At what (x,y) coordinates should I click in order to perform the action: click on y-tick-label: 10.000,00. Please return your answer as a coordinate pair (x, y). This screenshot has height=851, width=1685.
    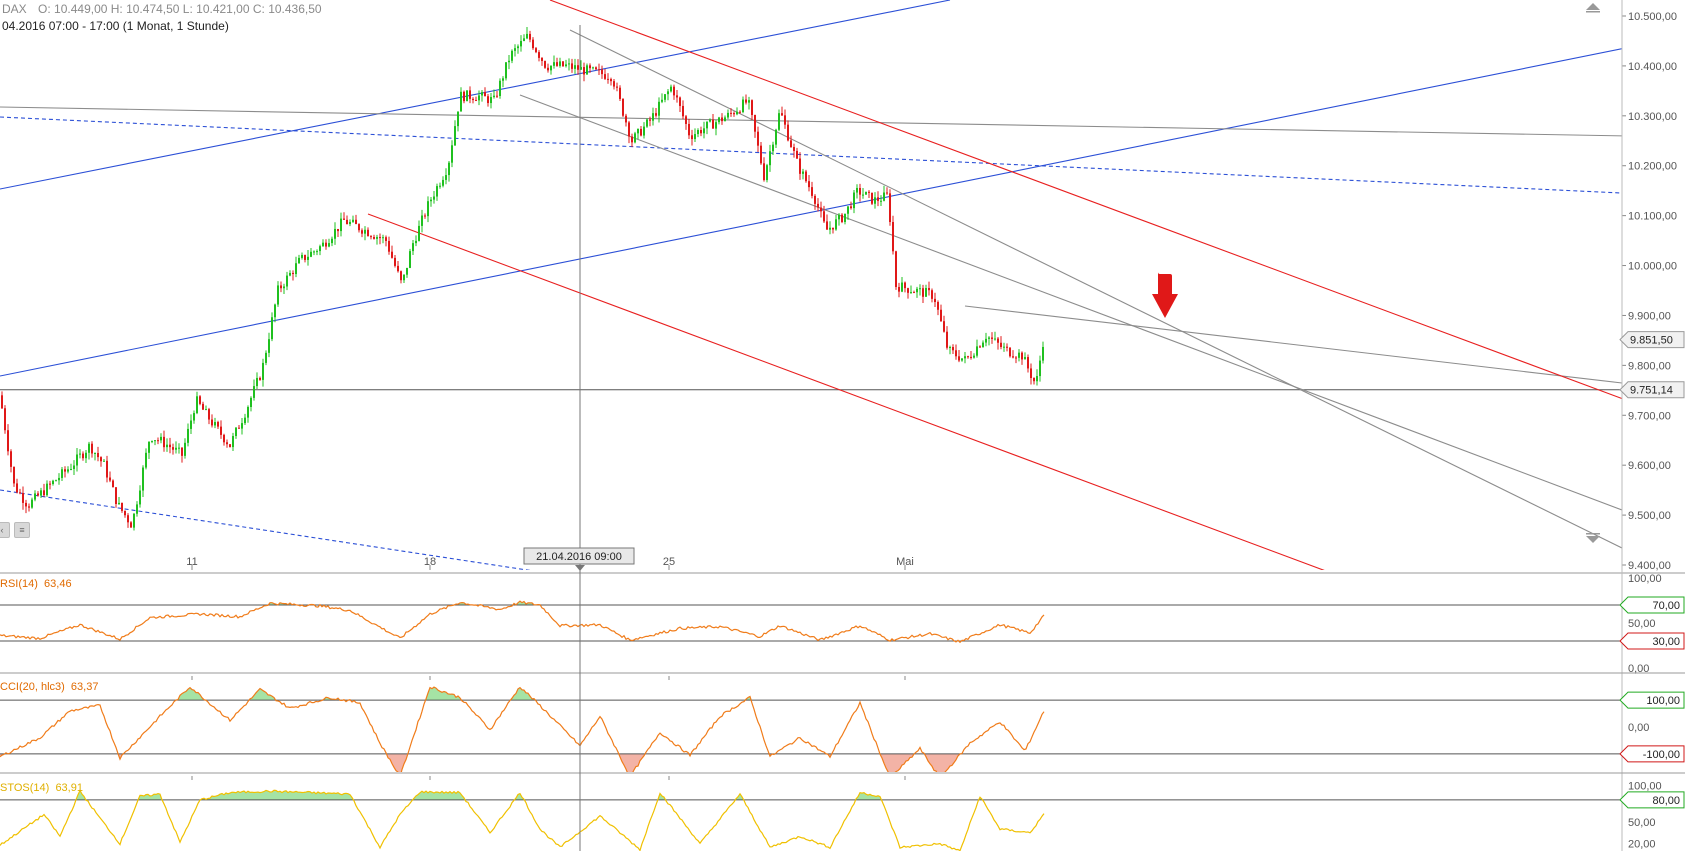
    Looking at the image, I should click on (1652, 267).